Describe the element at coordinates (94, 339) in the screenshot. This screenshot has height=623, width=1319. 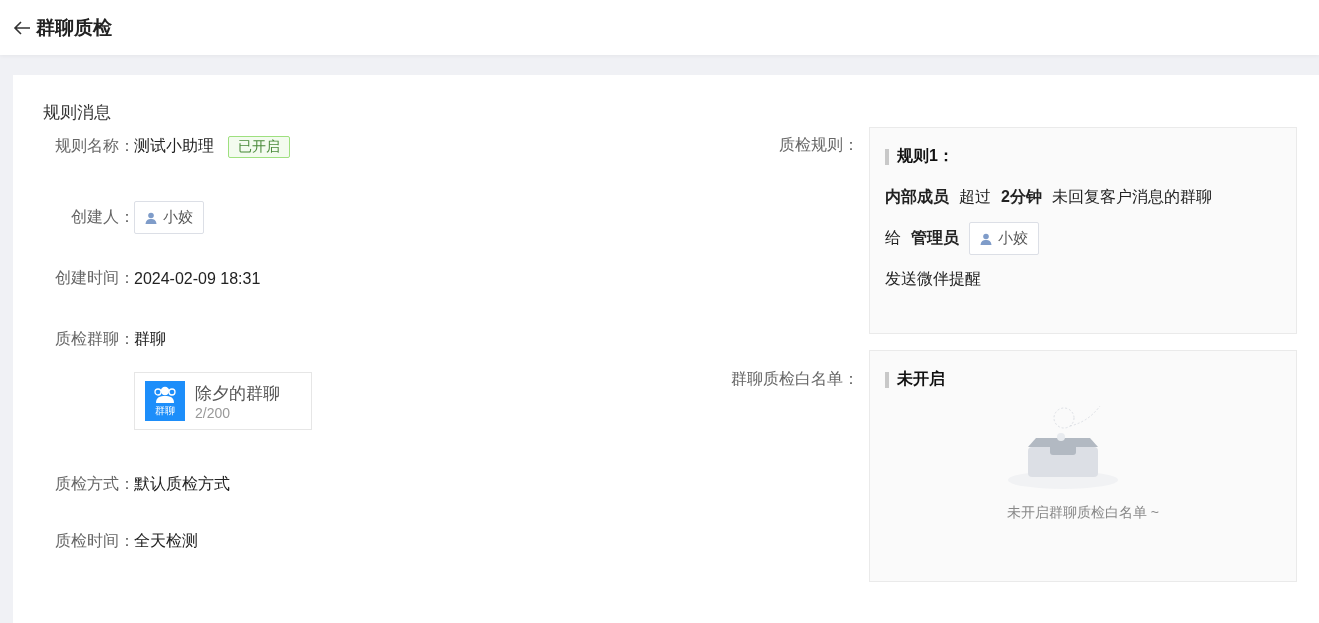
I see `field-label: 质检群聊：` at that location.